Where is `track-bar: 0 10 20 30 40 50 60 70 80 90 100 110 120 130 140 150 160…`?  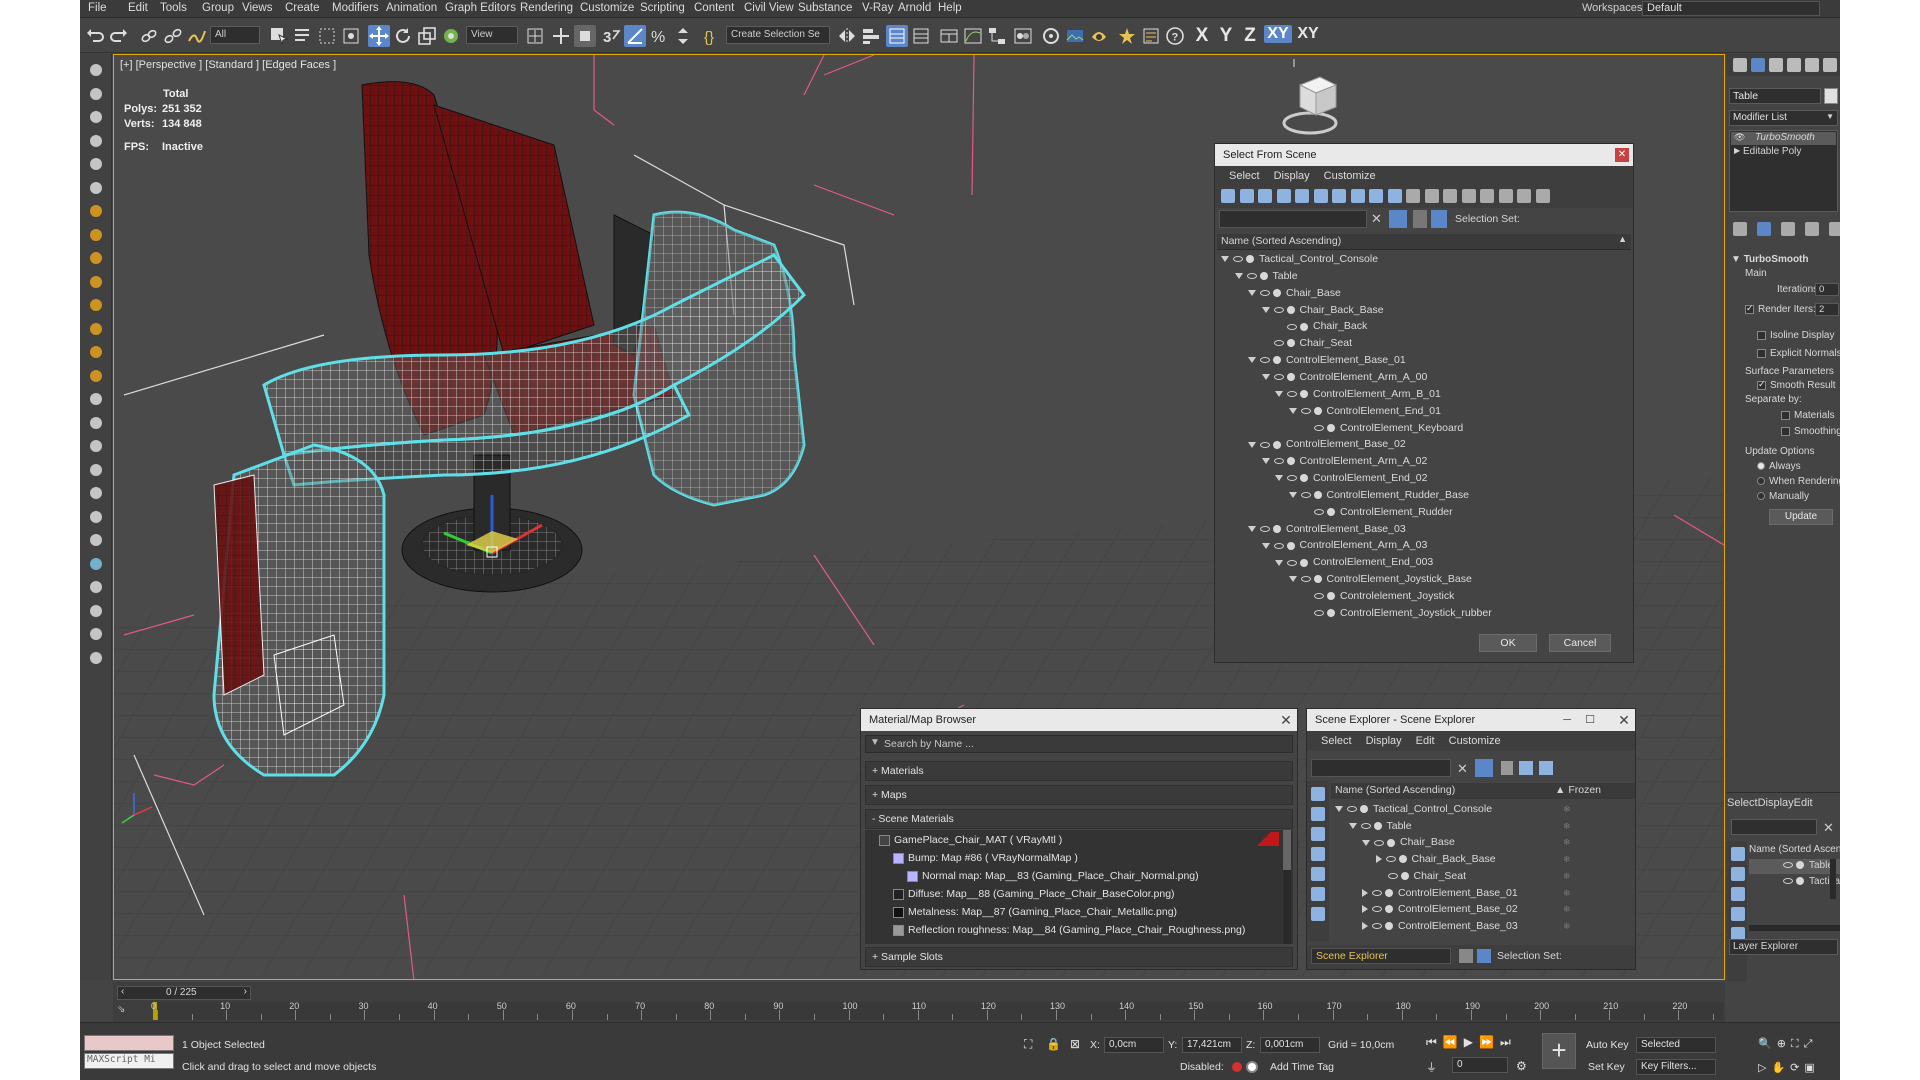
track-bar: 0 10 20 30 40 50 60 70 80 90 100 110 120 130 140 150 160… is located at coordinates (937, 1010).